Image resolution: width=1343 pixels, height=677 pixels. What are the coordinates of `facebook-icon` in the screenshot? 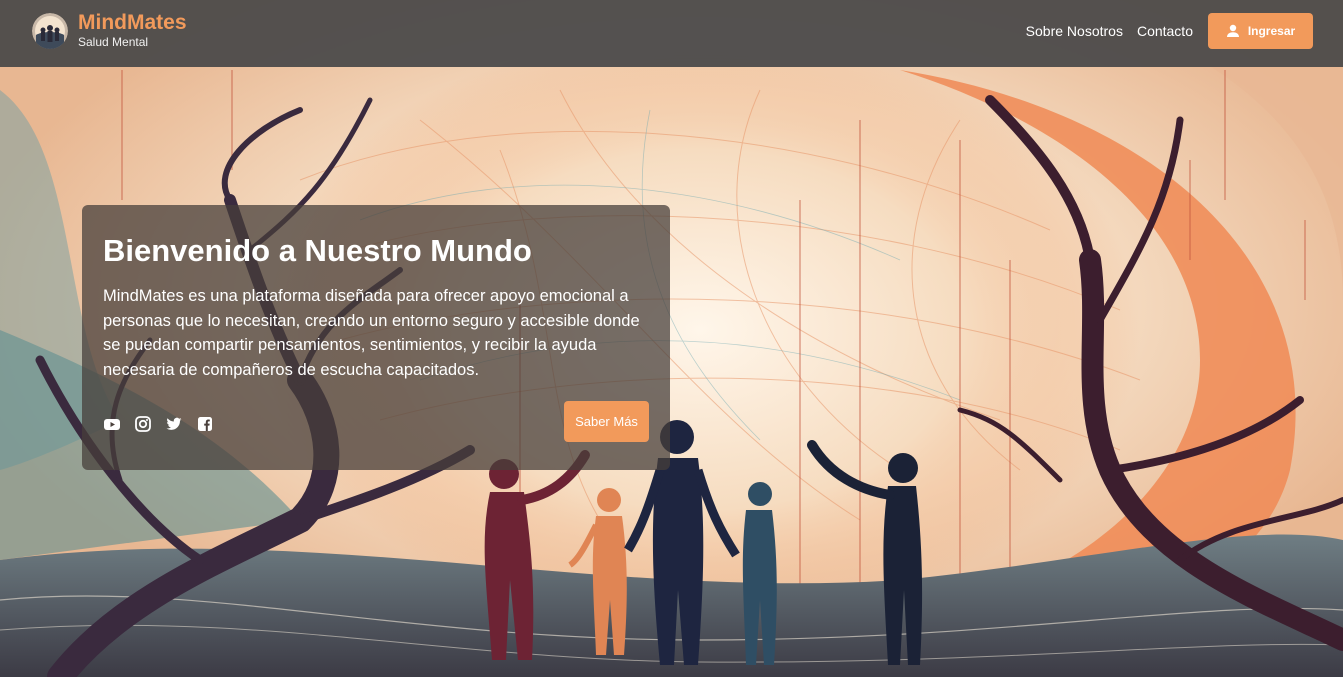 It's located at (205, 424).